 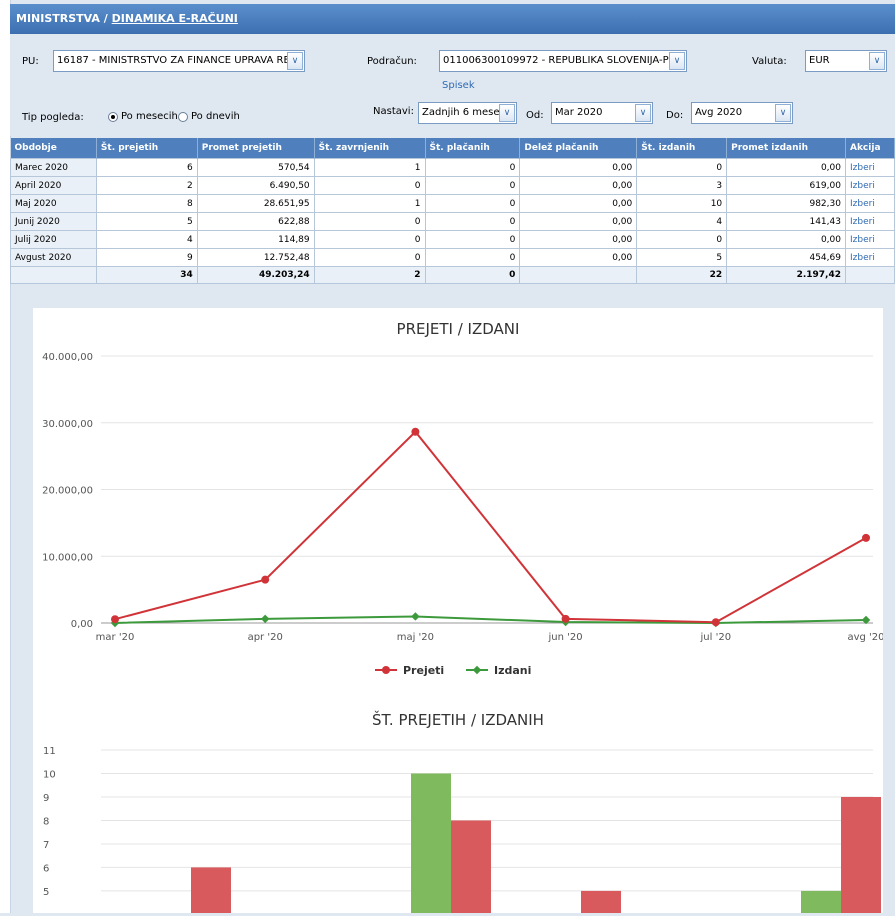 I want to click on table-row: Marec 2020 6 570,54 1 0 0,00 0 0,00 Izberi, so click(x=452, y=167).